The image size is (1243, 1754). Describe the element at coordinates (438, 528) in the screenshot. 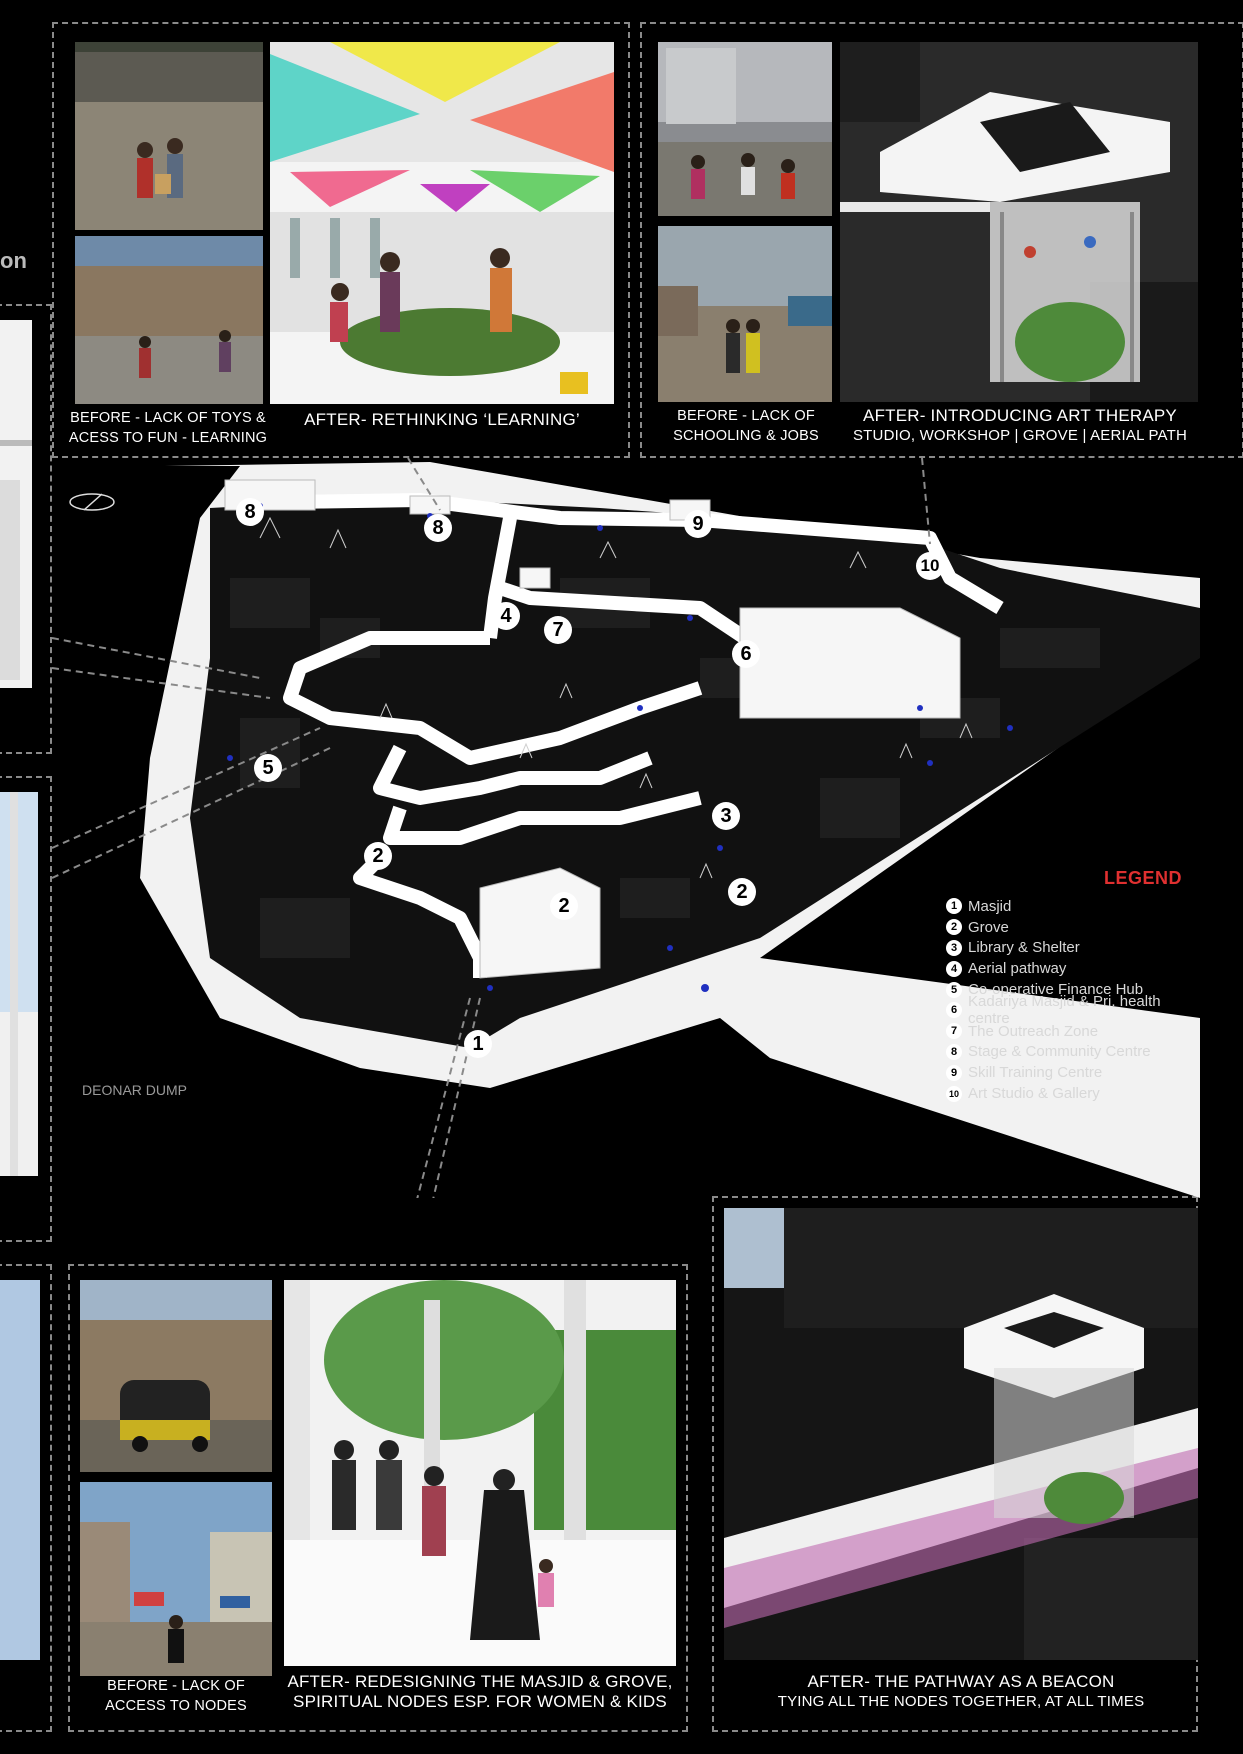

I see `marker-8-center: 8` at that location.